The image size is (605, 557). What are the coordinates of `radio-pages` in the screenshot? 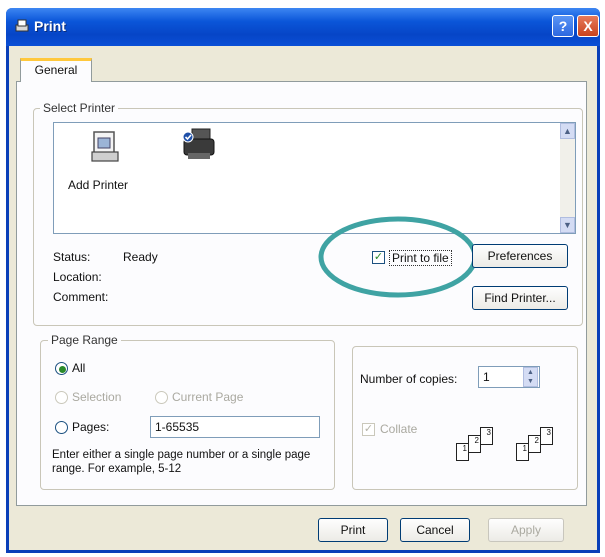 It's located at (61, 427).